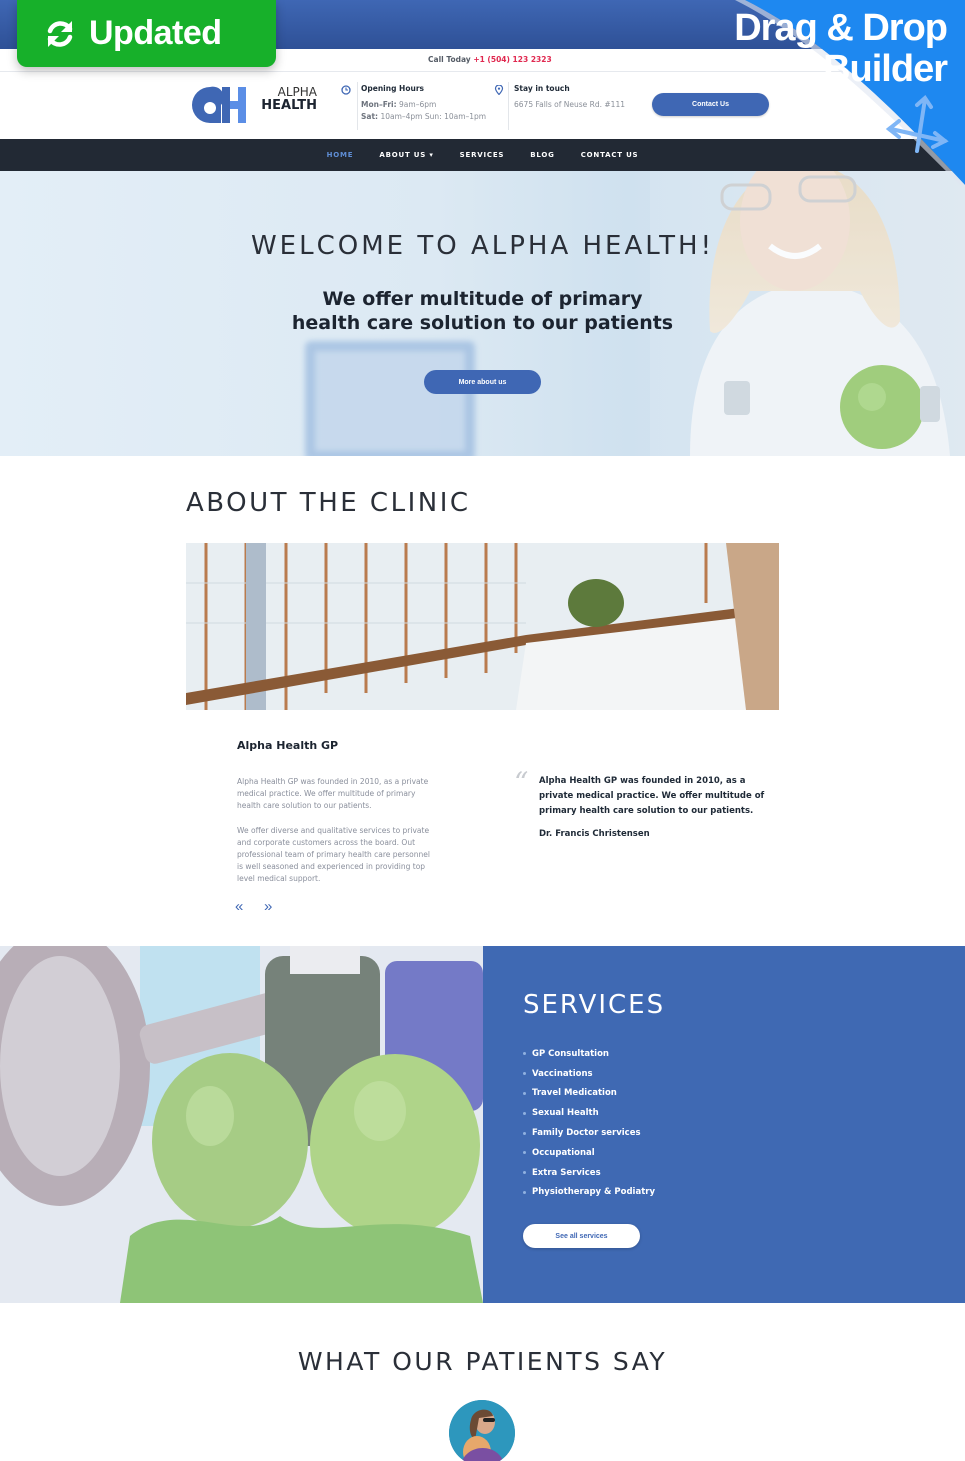  Describe the element at coordinates (589, 1153) in the screenshot. I see `service-item: Occupational` at that location.